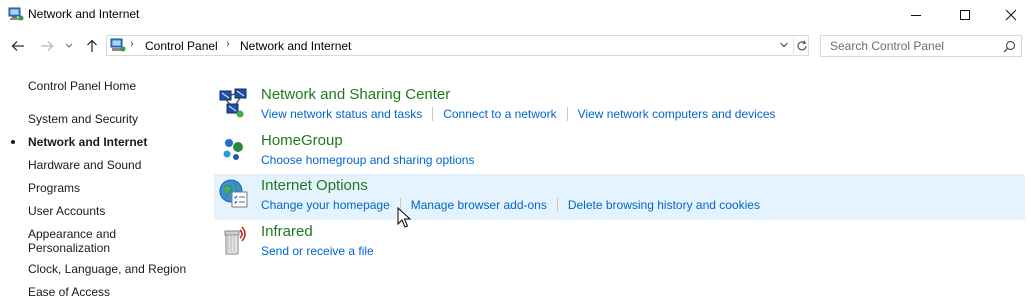  What do you see at coordinates (295, 46) in the screenshot?
I see `breadcrumb-network-and-internet: Network and Internet` at bounding box center [295, 46].